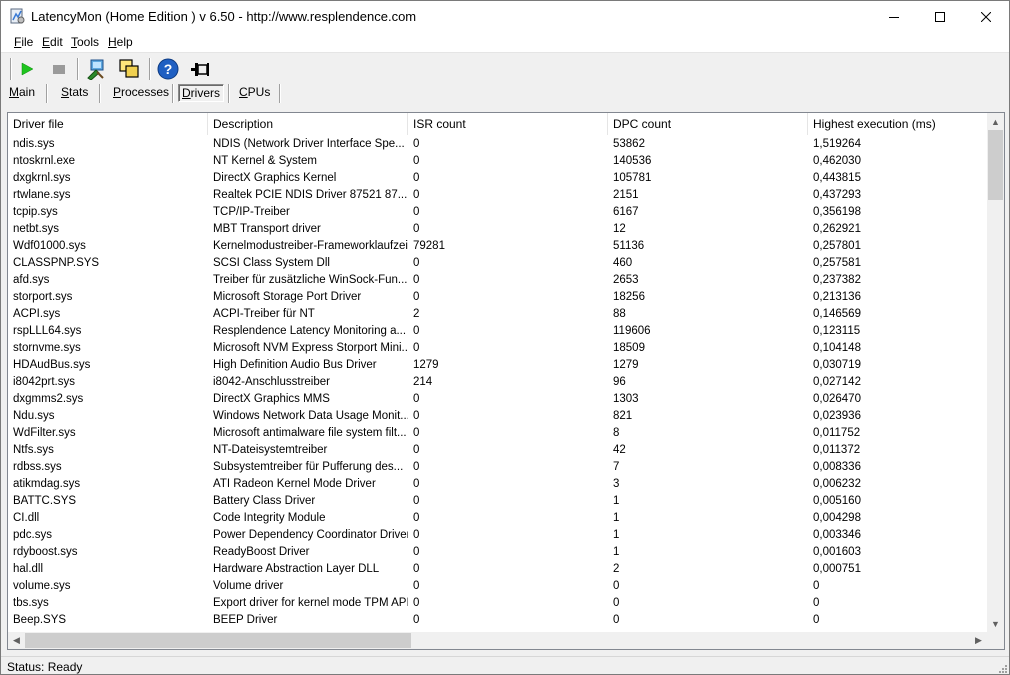 Image resolution: width=1010 pixels, height=675 pixels. What do you see at coordinates (837, 518) in the screenshot?
I see `highest-execution-cell: 0,004298` at bounding box center [837, 518].